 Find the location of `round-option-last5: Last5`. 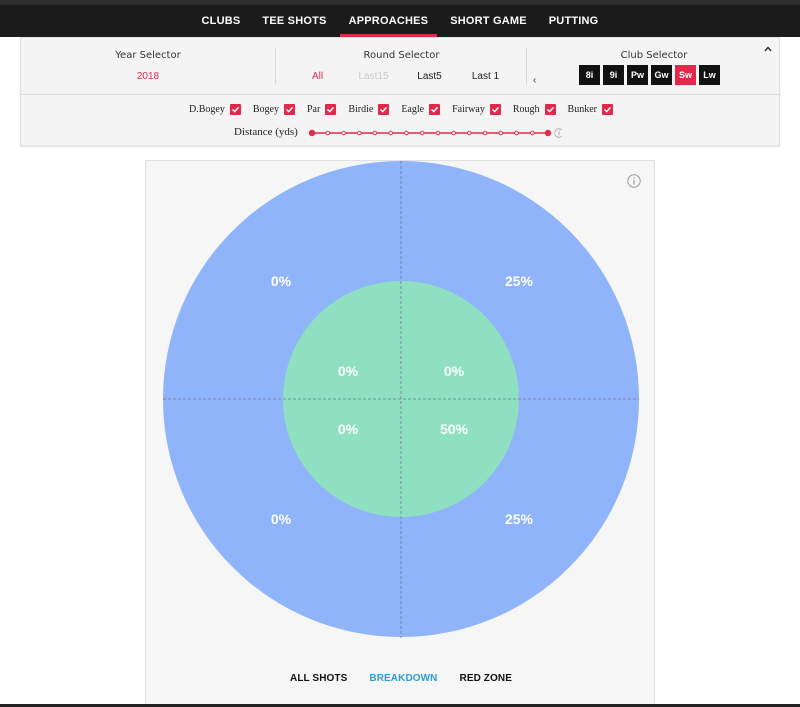

round-option-last5: Last5 is located at coordinates (430, 76).